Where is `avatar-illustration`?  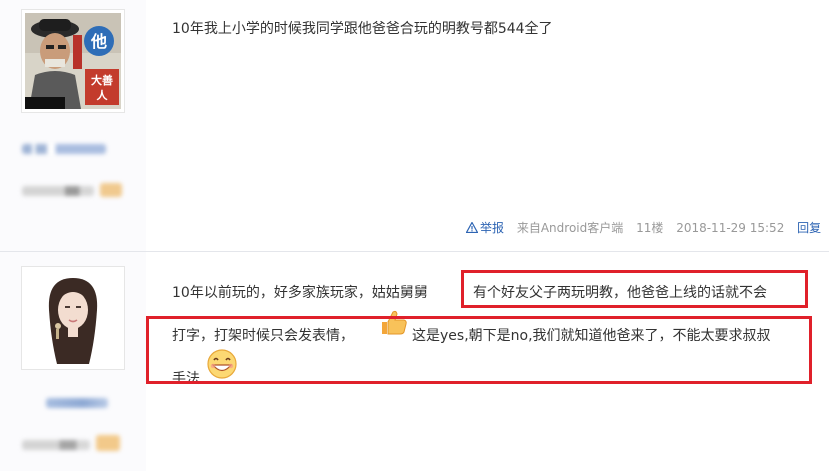 avatar-illustration is located at coordinates (73, 318).